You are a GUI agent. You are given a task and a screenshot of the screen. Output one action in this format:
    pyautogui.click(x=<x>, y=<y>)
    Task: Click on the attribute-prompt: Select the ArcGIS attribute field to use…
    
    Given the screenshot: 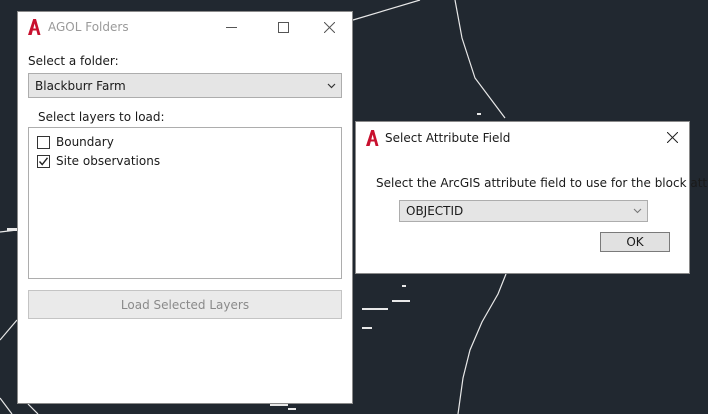 What is the action you would take?
    pyautogui.click(x=542, y=183)
    